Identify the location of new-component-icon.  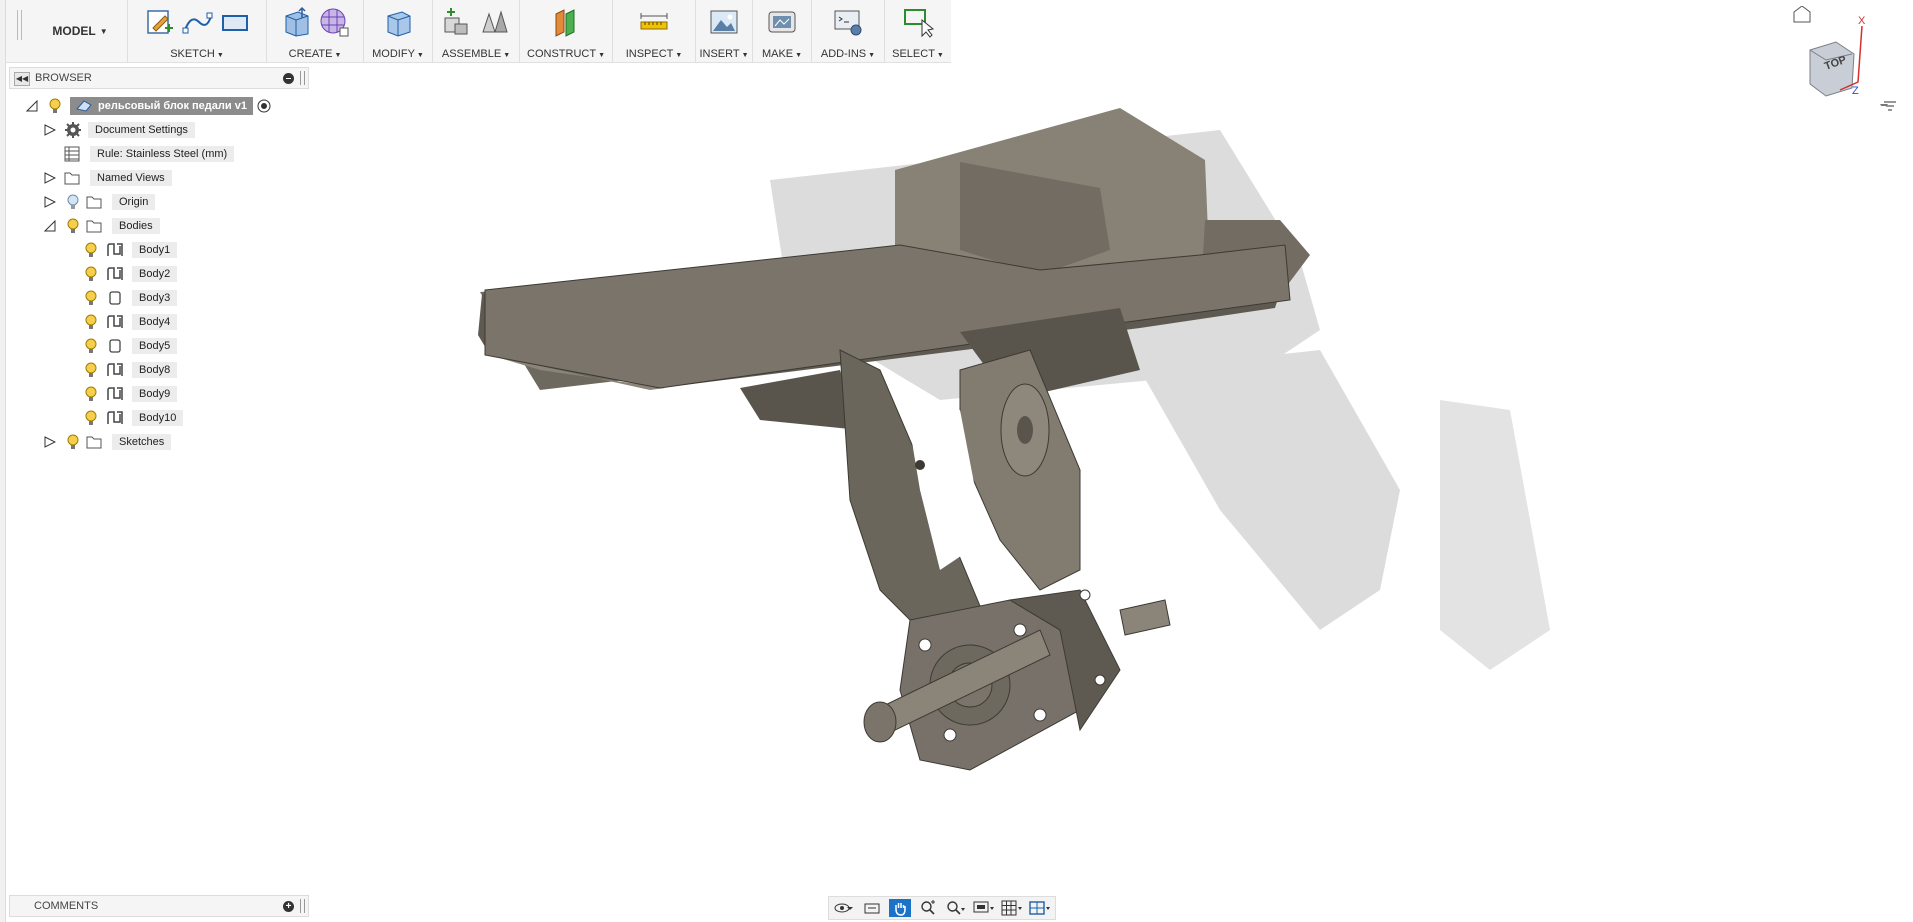
(457, 22).